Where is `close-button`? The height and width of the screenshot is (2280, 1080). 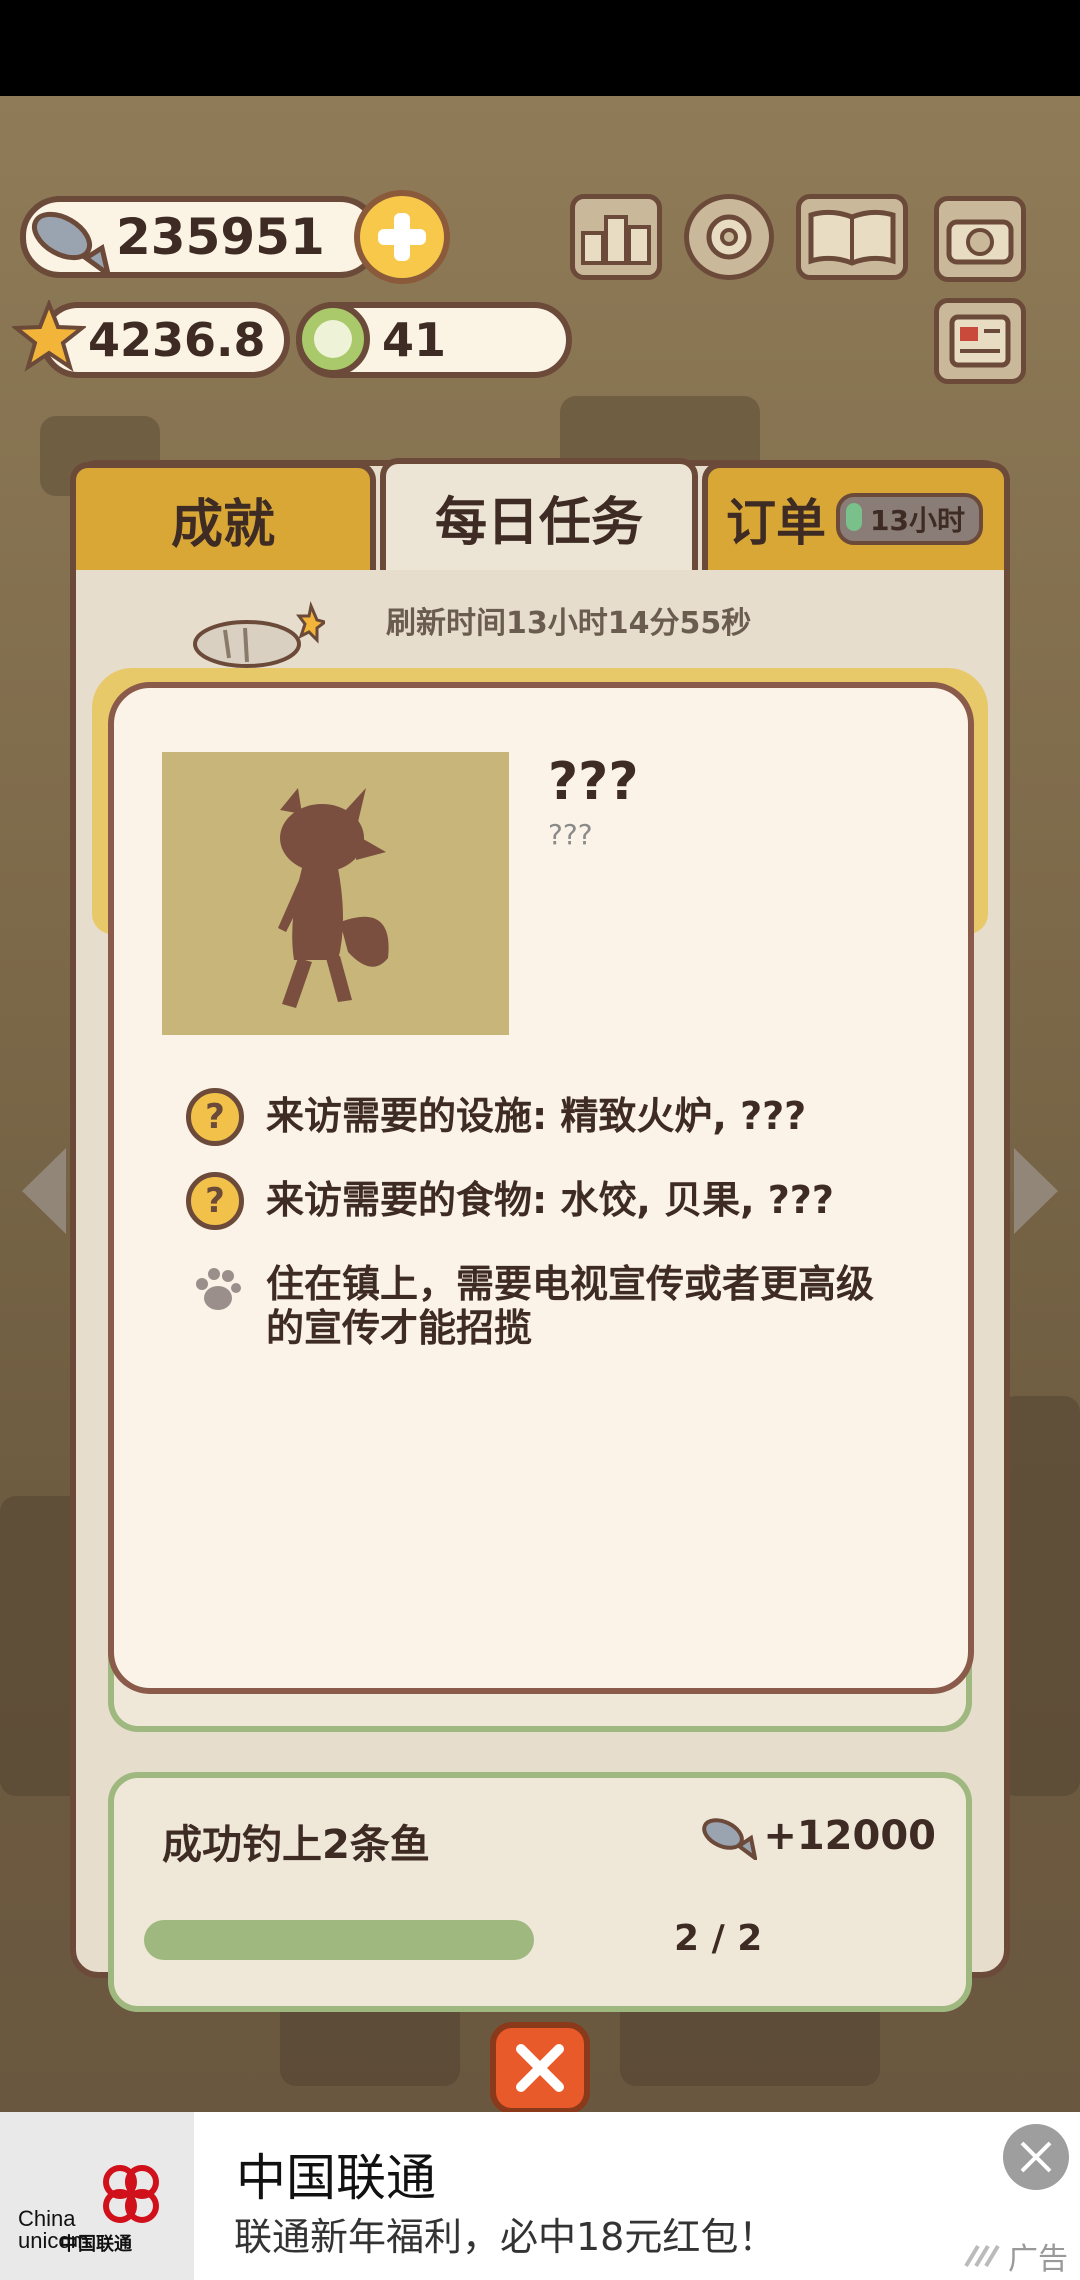 close-button is located at coordinates (540, 2068).